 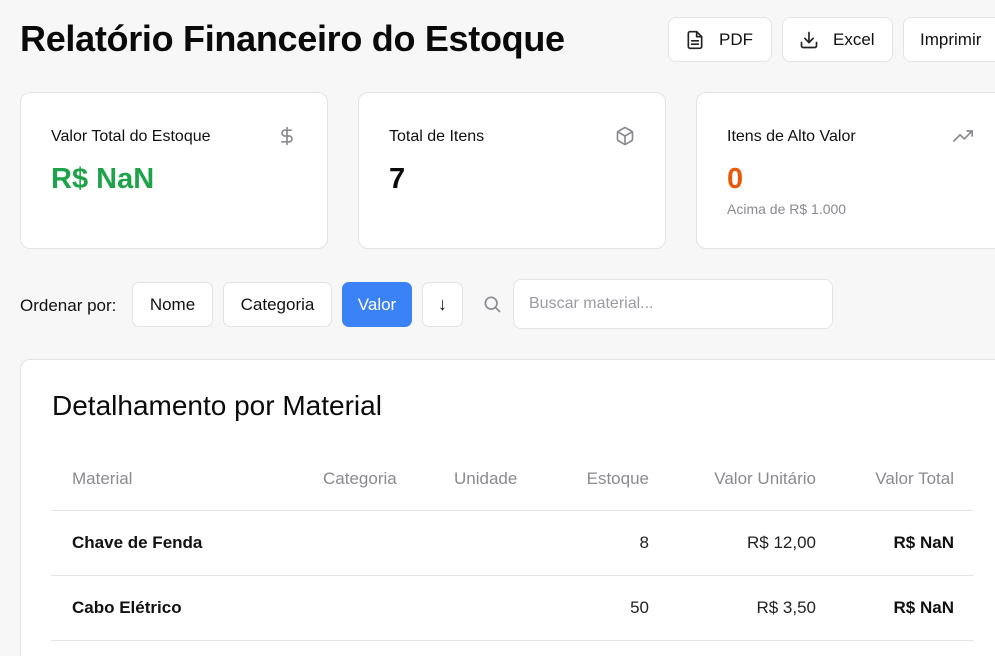 What do you see at coordinates (639, 607) in the screenshot?
I see `cell-stock: 50` at bounding box center [639, 607].